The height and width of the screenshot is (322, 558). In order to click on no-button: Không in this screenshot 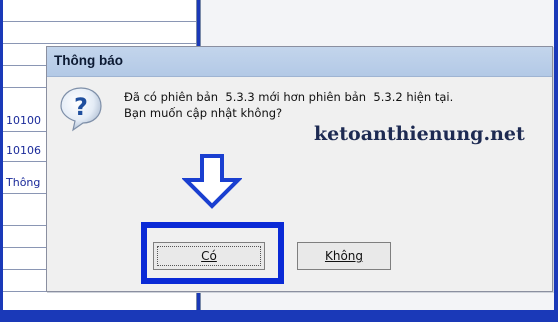, I will do `click(344, 256)`.